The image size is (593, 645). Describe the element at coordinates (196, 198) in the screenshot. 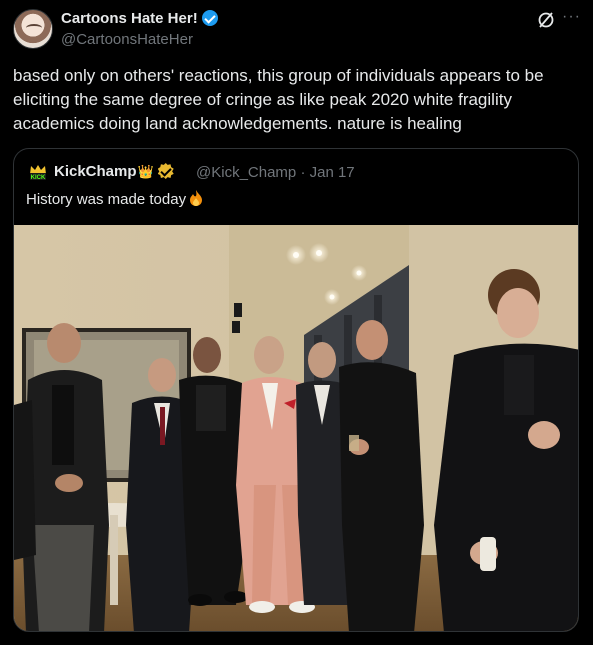

I see `fire-emoji-icon` at that location.